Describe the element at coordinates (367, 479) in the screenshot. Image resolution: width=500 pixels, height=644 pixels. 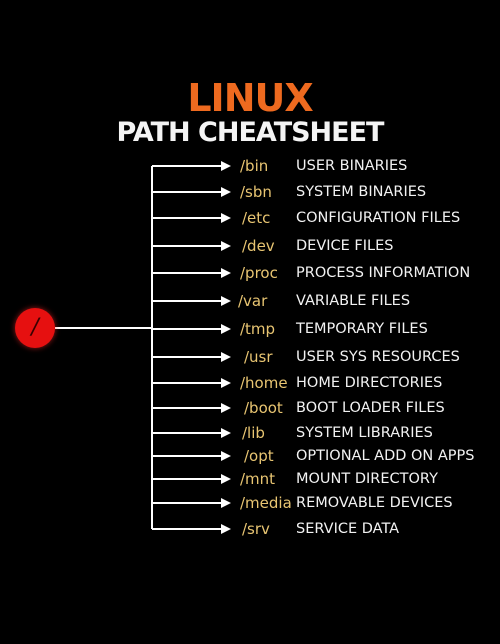
I see `path-description: MOUNT DIRECTORY` at that location.